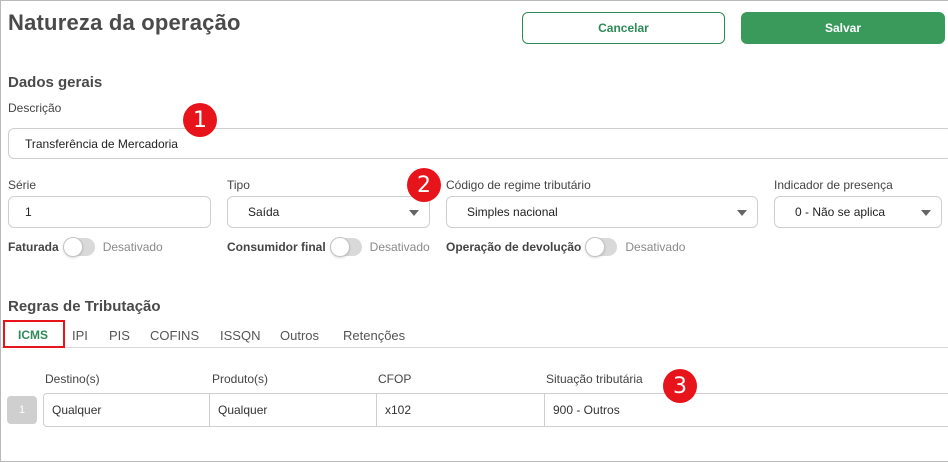  What do you see at coordinates (655, 247) in the screenshot?
I see `devolucao-state: Desativado` at bounding box center [655, 247].